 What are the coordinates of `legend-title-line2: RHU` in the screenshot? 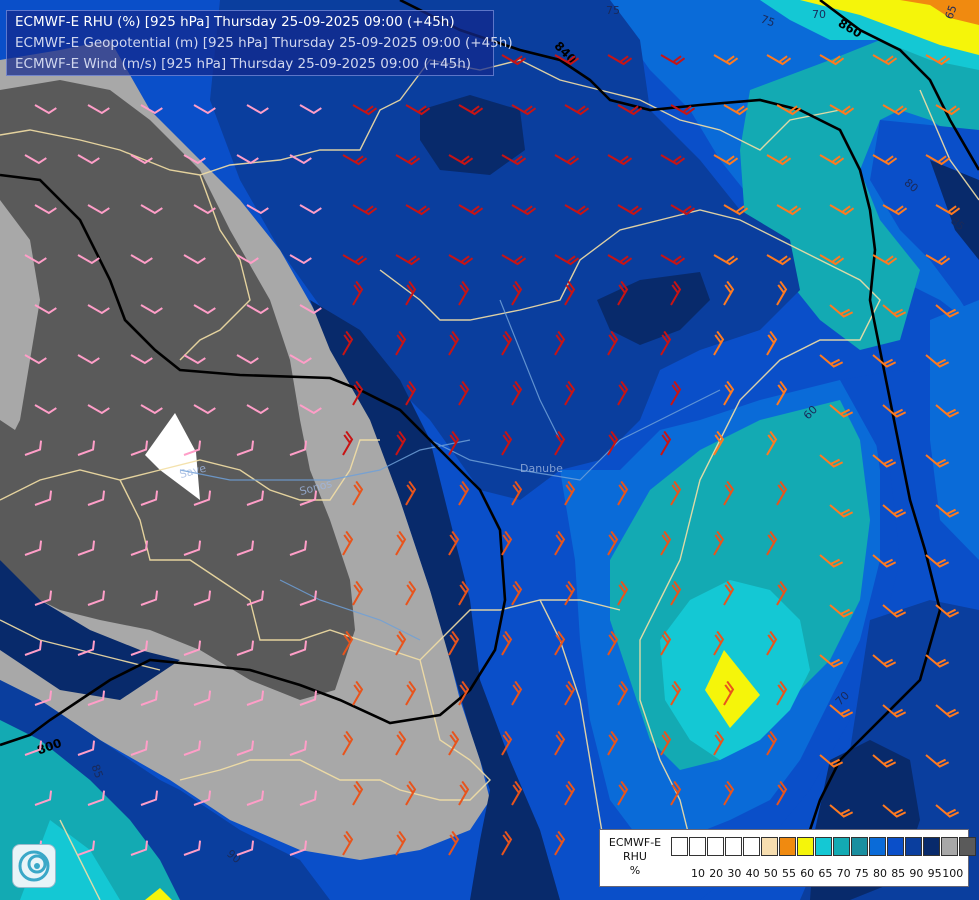 It's located at (635, 856).